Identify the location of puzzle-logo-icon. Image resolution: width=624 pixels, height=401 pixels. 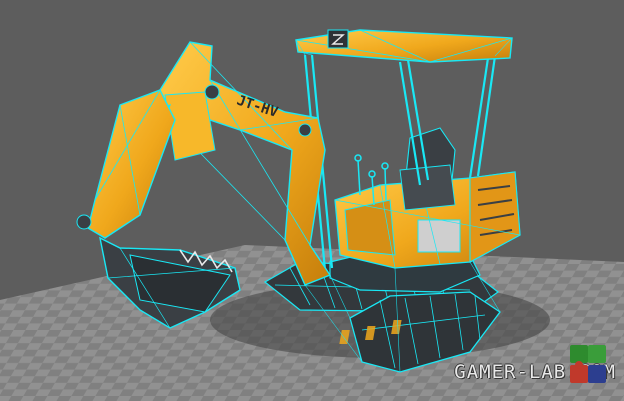
(588, 364).